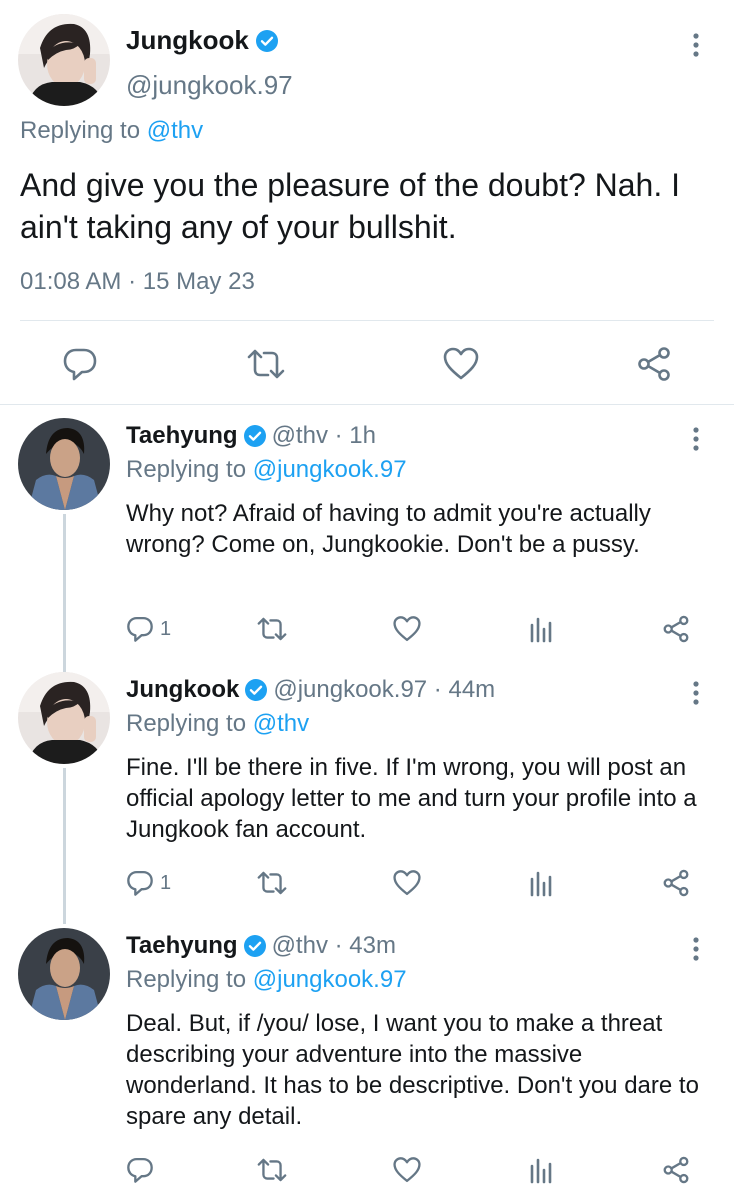 The height and width of the screenshot is (1200, 734). What do you see at coordinates (384, 690) in the screenshot?
I see `handle-and-time: @jungkook.97 · 44m` at bounding box center [384, 690].